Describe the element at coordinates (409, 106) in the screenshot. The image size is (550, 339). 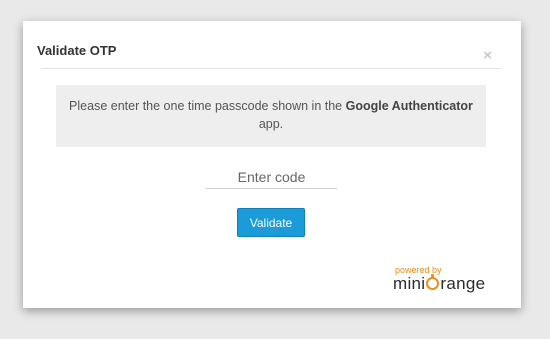
I see `message-app-name: Google Authenticator` at that location.